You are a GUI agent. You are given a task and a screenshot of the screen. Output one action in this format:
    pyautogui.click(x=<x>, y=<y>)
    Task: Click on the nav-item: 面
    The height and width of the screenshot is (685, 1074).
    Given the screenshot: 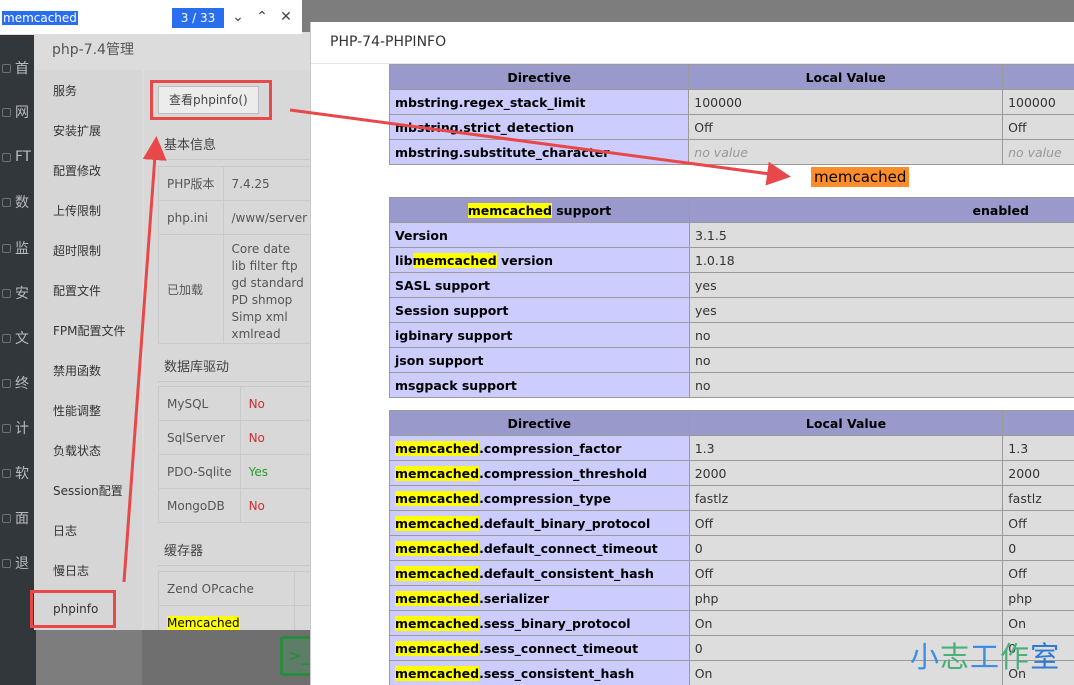 What is the action you would take?
    pyautogui.click(x=18, y=518)
    